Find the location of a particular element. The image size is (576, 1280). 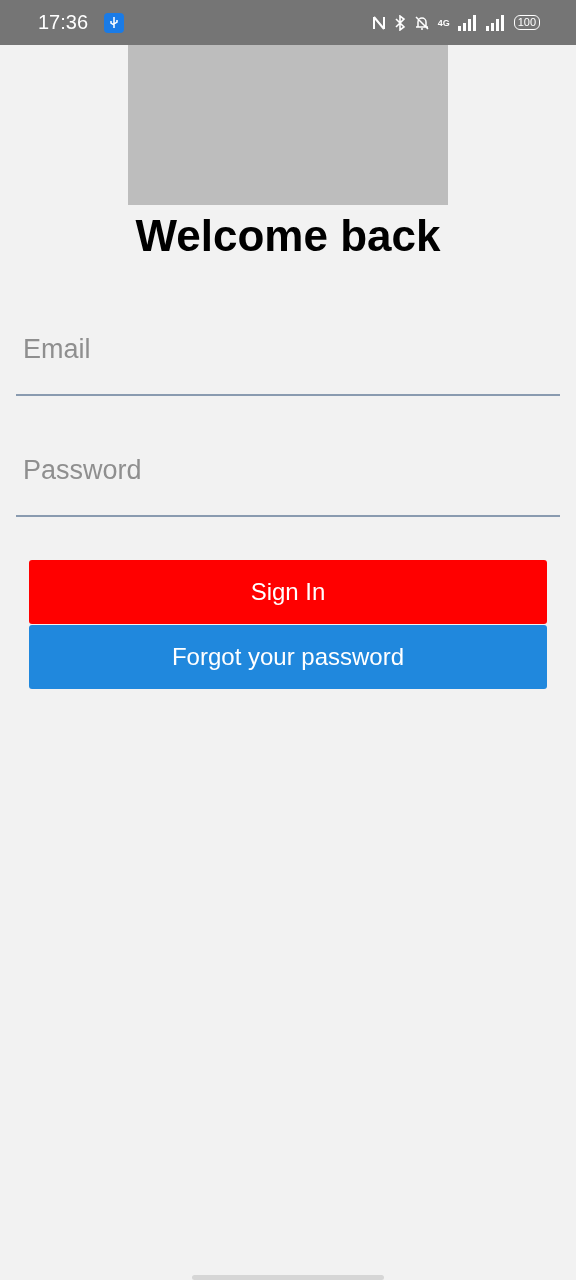

forgot-password-button: Forgot your password is located at coordinates (288, 657).